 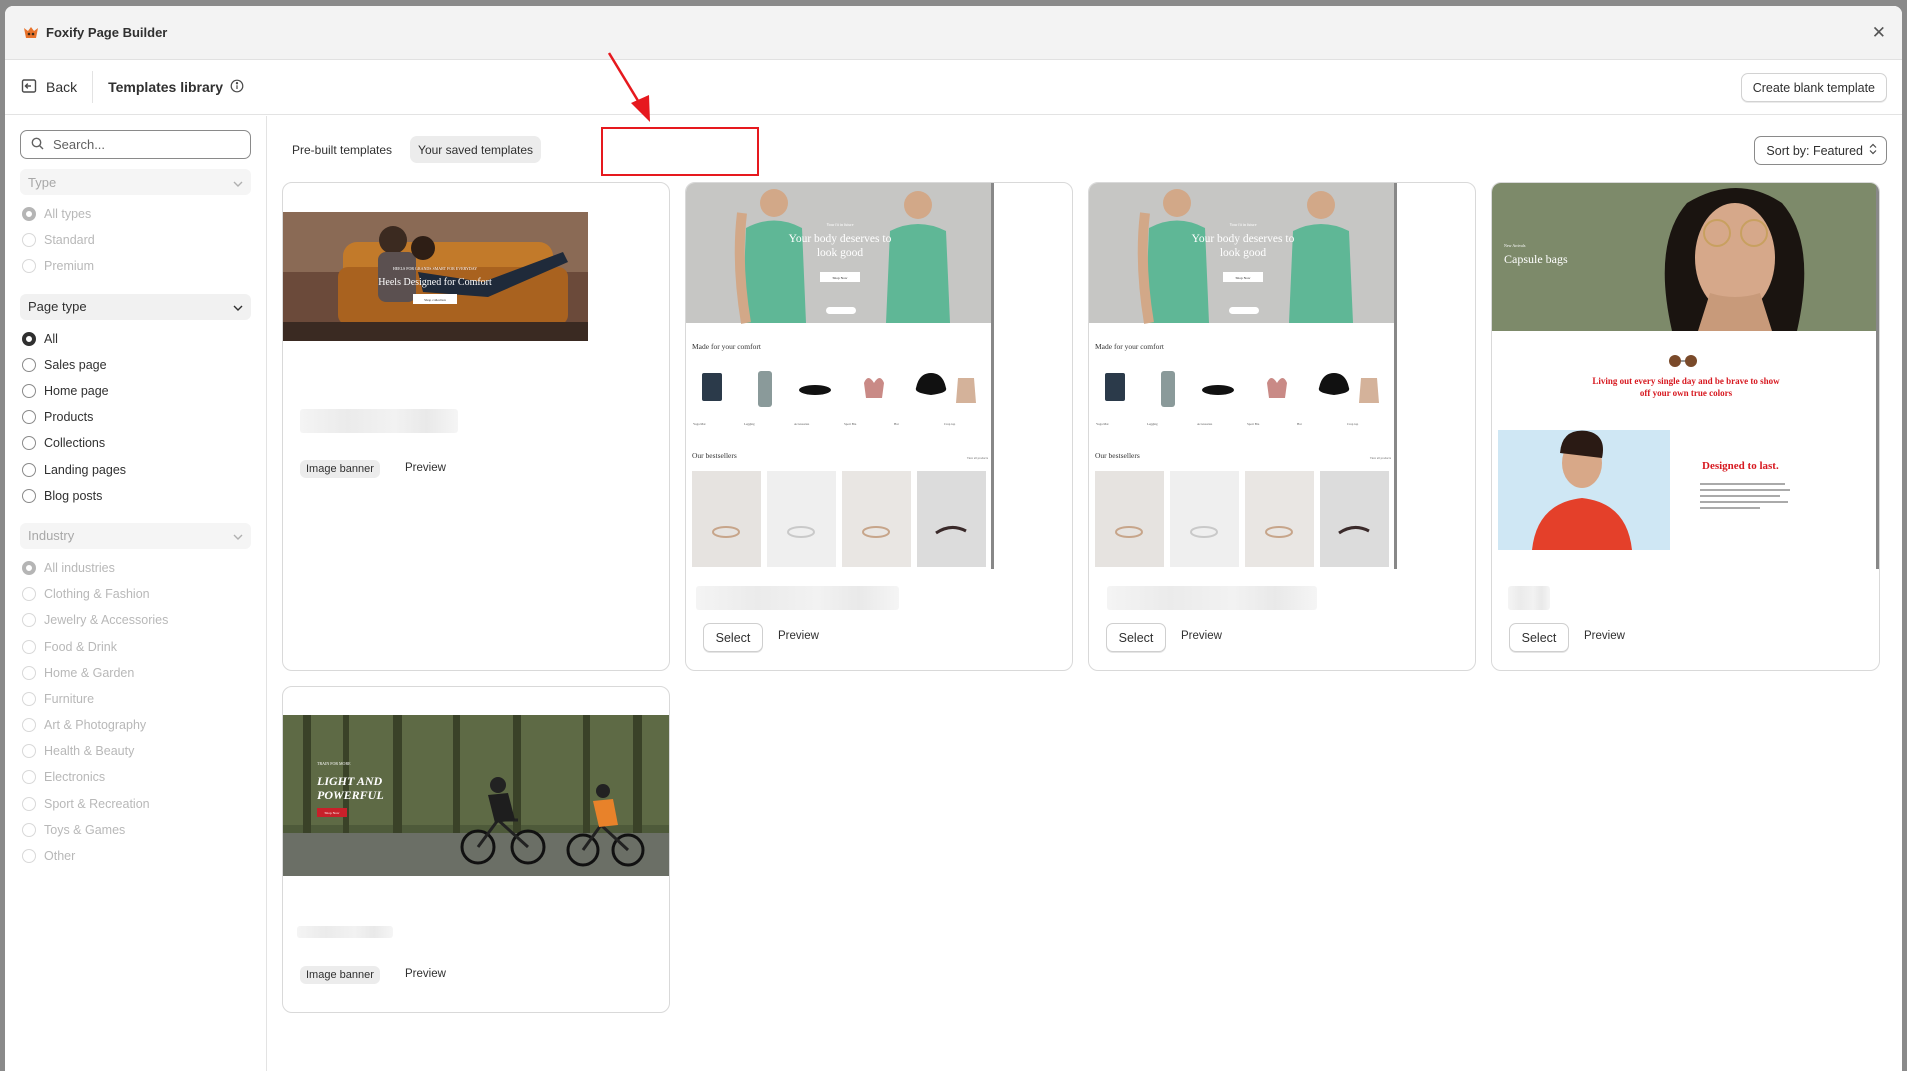 I want to click on industry-option-art: Art & Photography, so click(x=136, y=725).